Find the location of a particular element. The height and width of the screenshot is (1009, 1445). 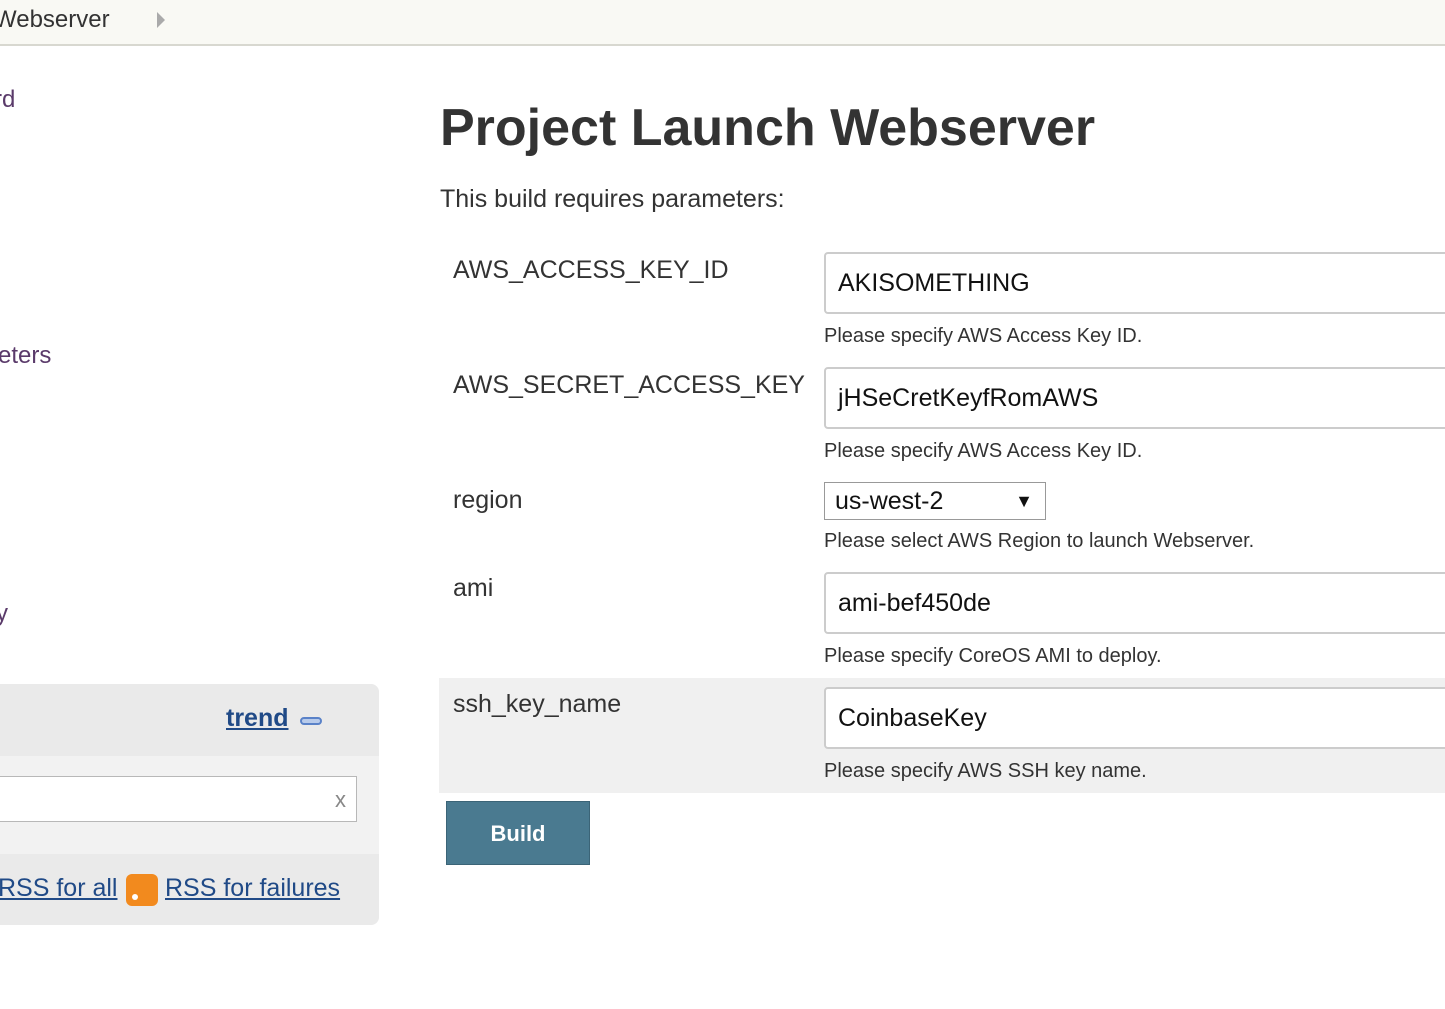

trend-icon is located at coordinates (311, 721).